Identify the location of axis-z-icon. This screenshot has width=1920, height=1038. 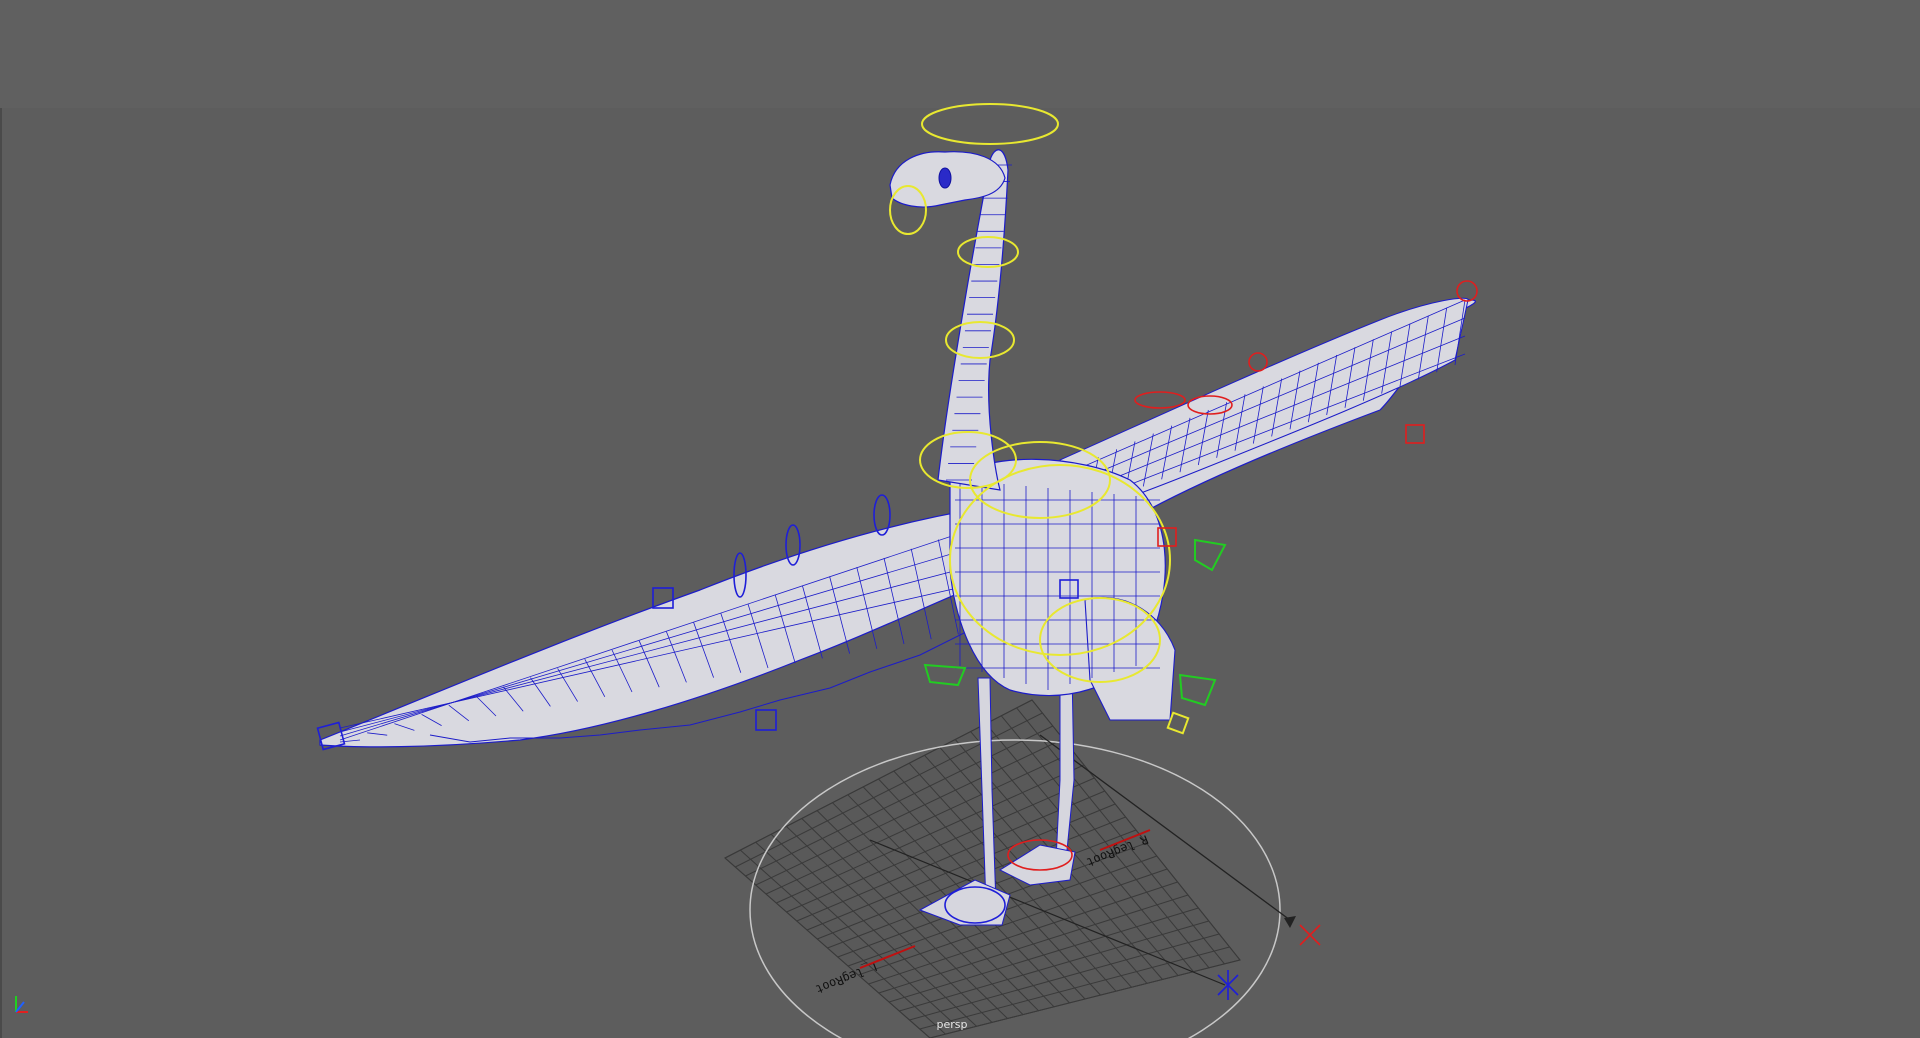
(20, 1007).